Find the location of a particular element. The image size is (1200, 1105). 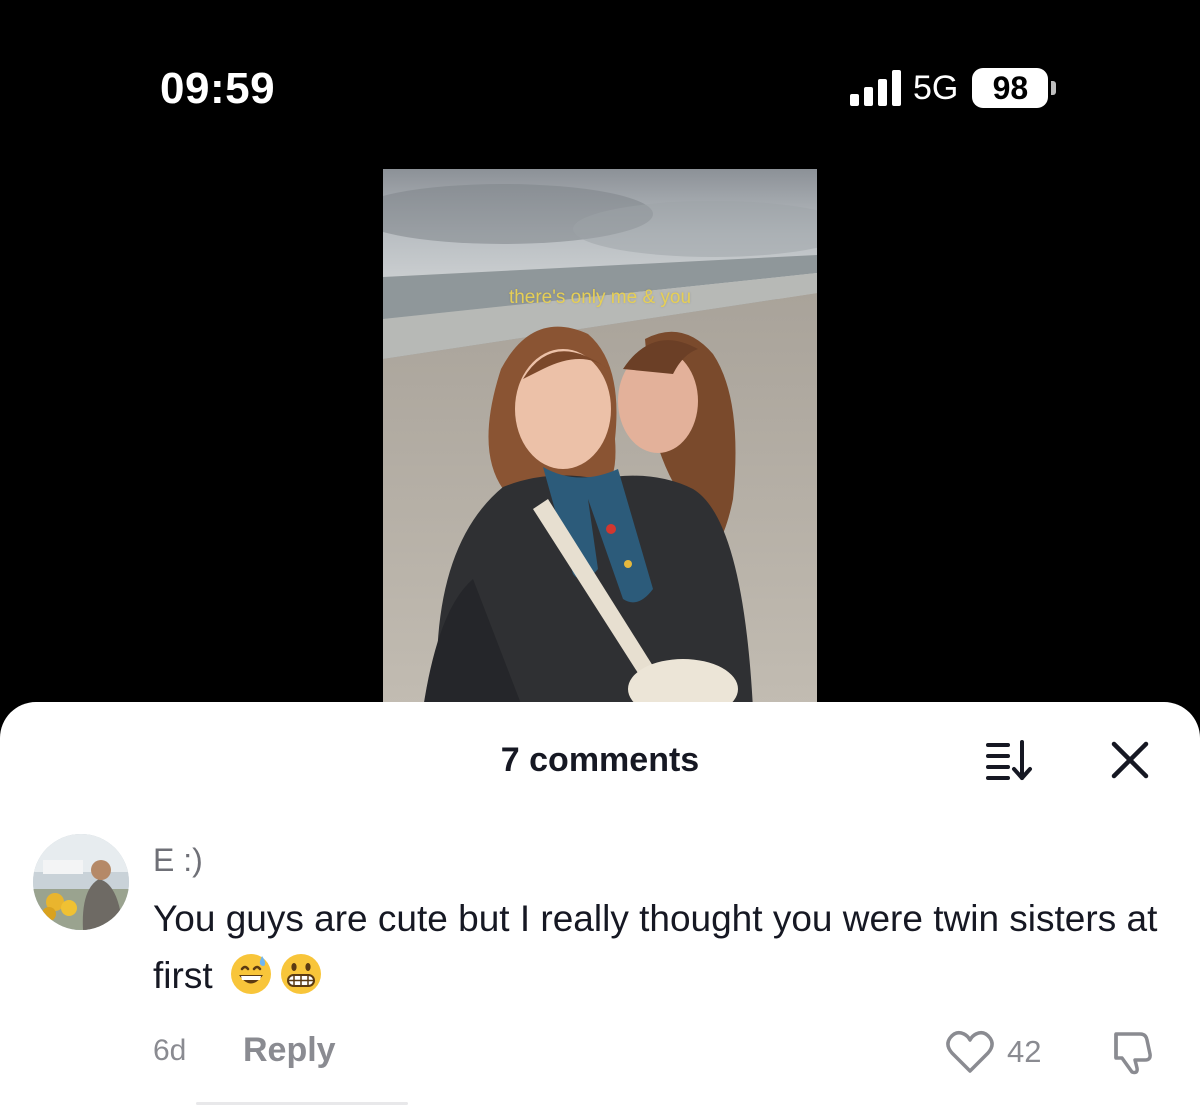

status-indicators: 5G 98 is located at coordinates (953, 88).